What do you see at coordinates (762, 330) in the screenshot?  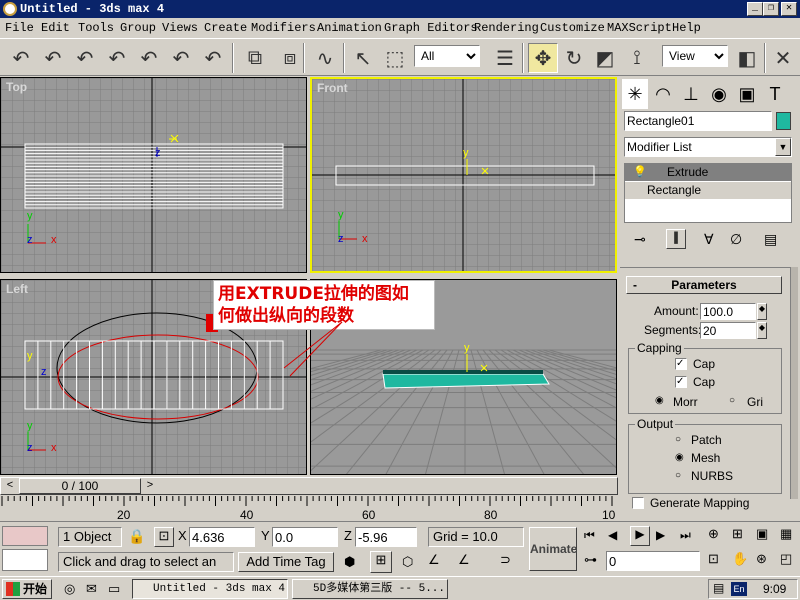 I see `segments-spinner: ◆` at bounding box center [762, 330].